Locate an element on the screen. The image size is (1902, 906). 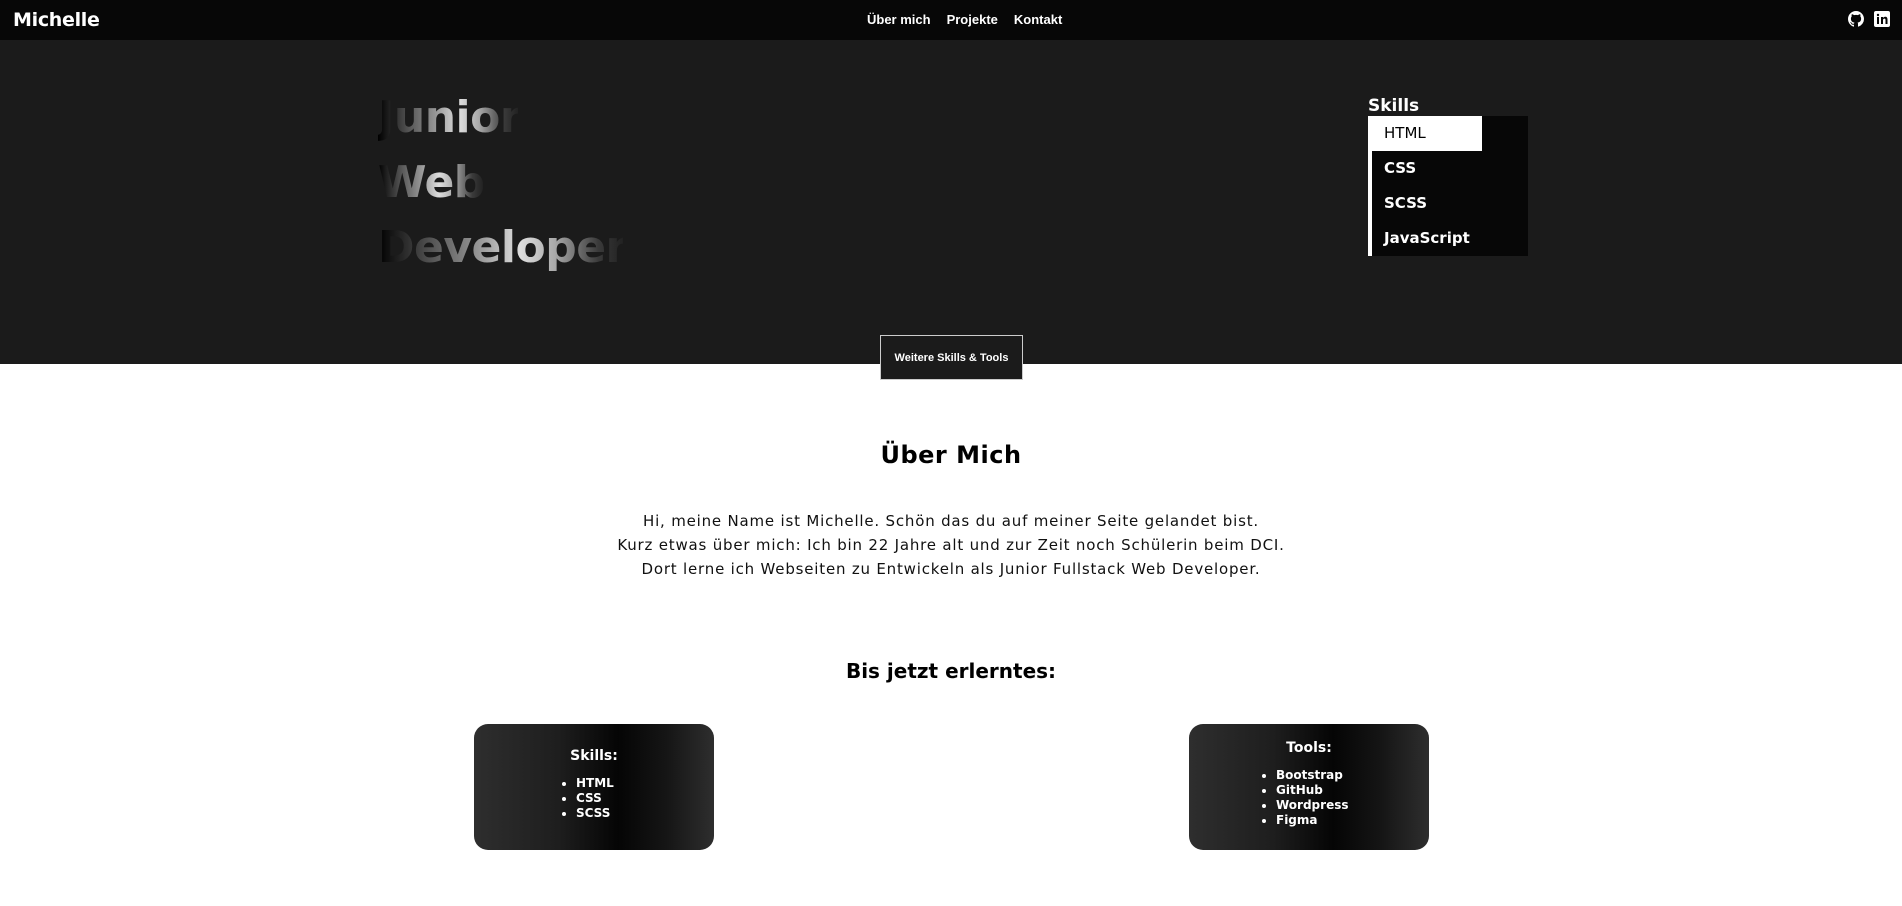
nav-link-contact: Kontakt is located at coordinates (1038, 19).